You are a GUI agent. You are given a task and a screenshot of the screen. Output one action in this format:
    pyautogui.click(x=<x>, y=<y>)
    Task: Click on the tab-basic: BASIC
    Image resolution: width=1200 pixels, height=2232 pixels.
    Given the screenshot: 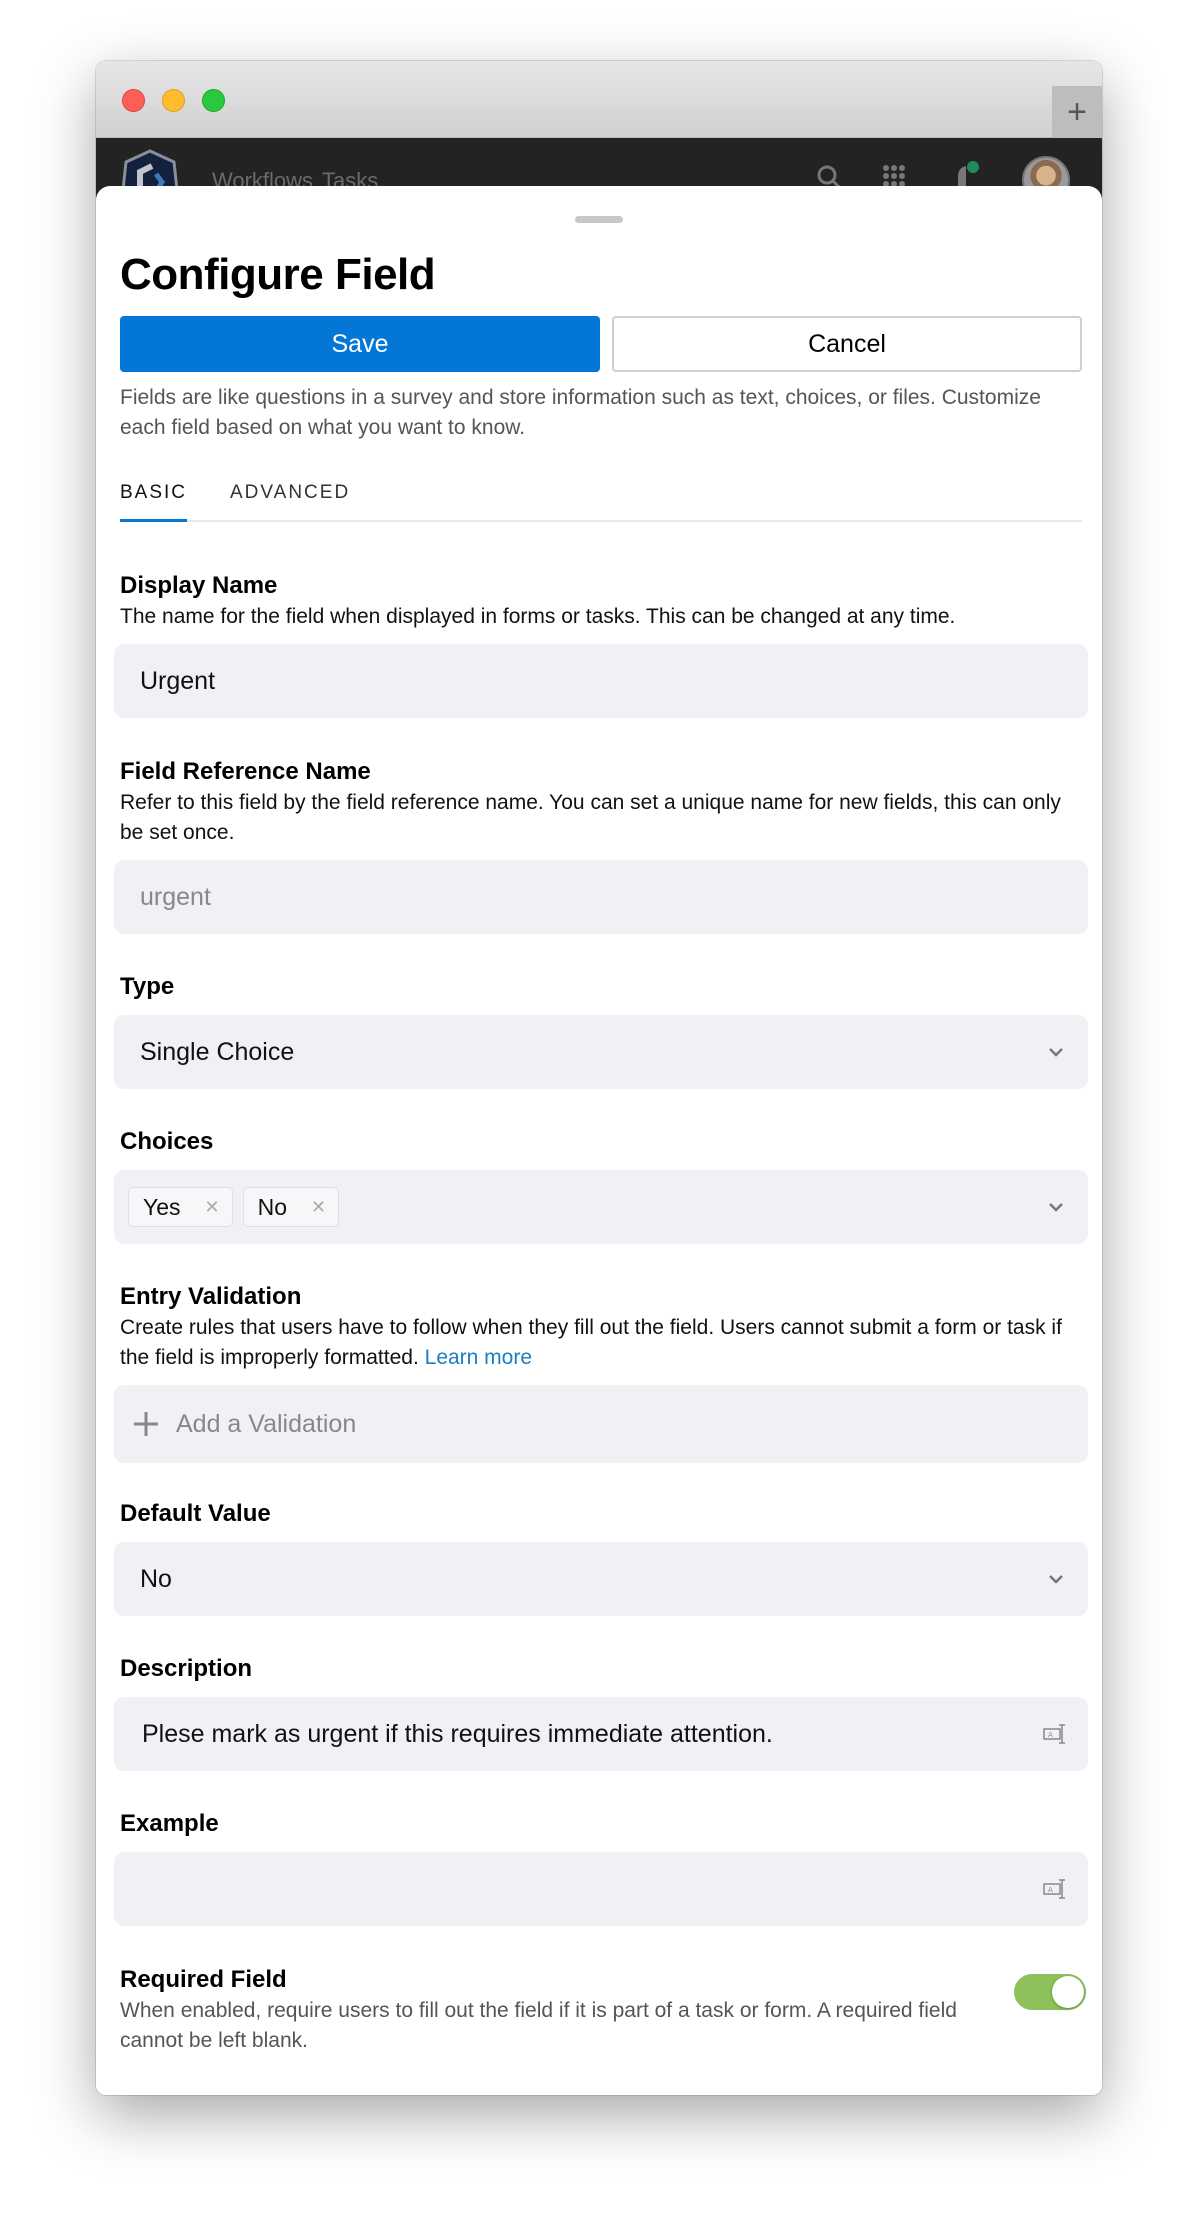 What is the action you would take?
    pyautogui.click(x=153, y=493)
    